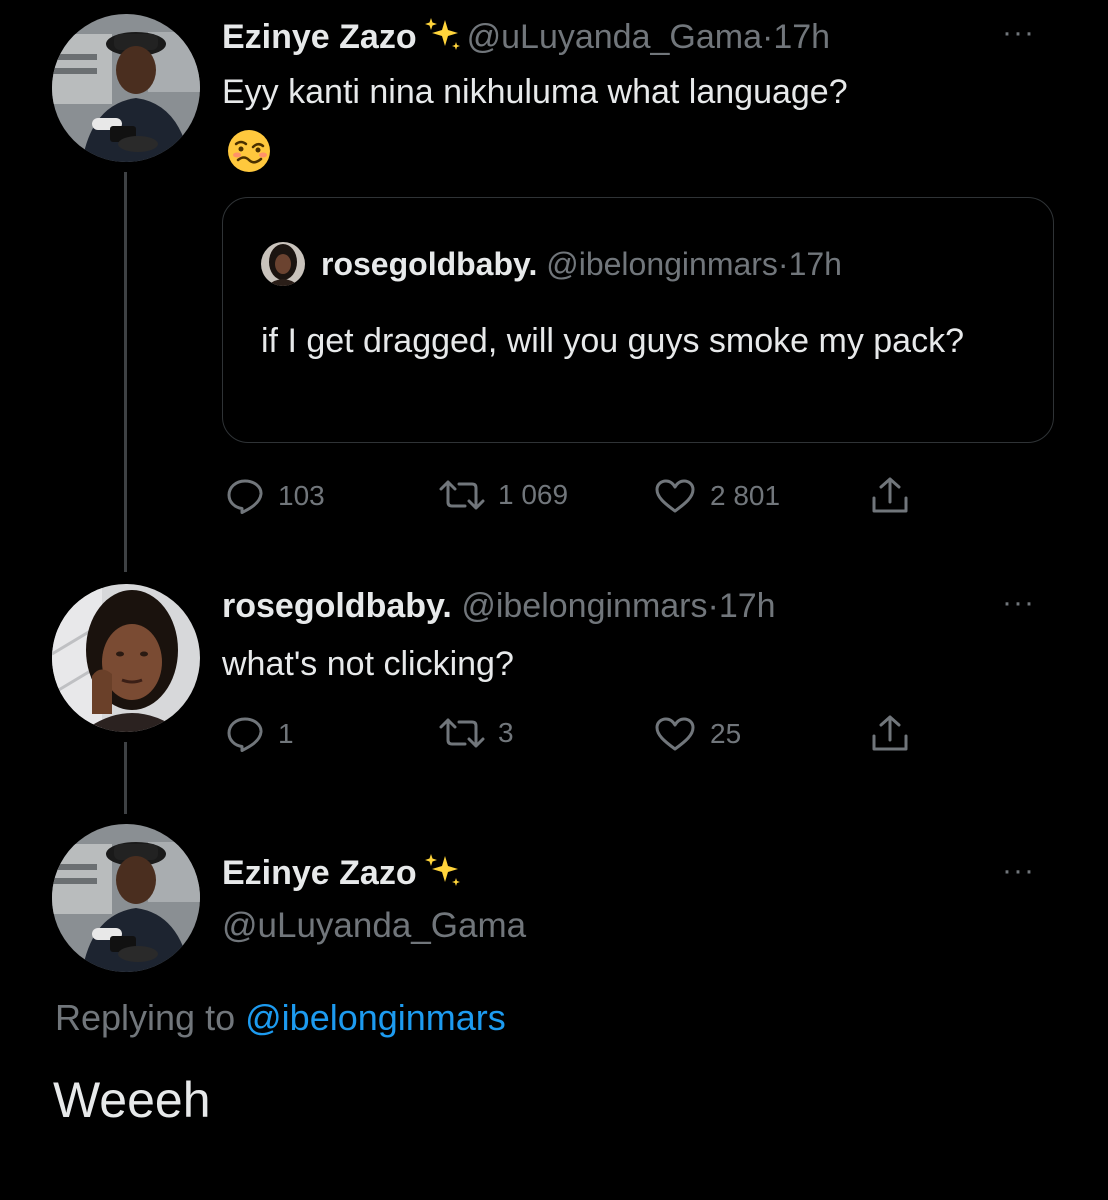 The height and width of the screenshot is (1200, 1108). What do you see at coordinates (535, 92) in the screenshot?
I see `tweet-text: Eyy kanti nina nikhuluma what language?` at bounding box center [535, 92].